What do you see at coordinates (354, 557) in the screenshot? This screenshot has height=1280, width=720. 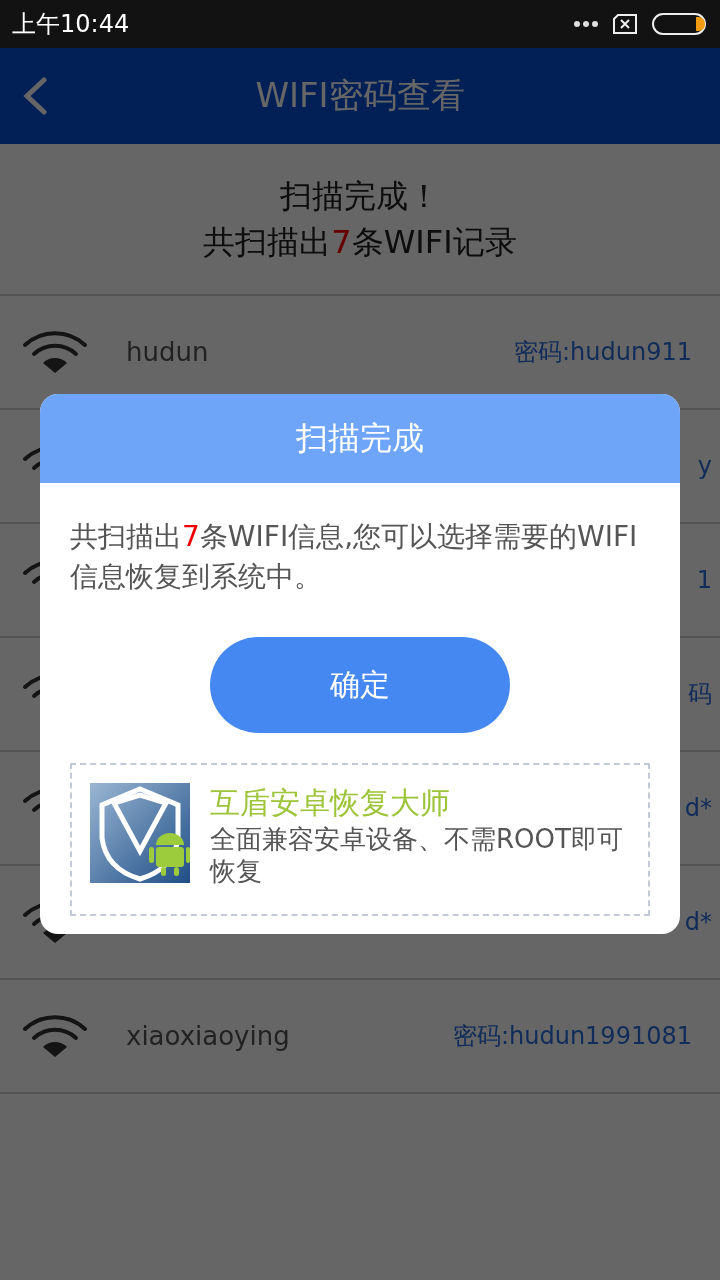 I see `dialog-message: 共扫描出 7条WIFI信息,您可以选择需要的WIFI信息恢复到系统中。` at bounding box center [354, 557].